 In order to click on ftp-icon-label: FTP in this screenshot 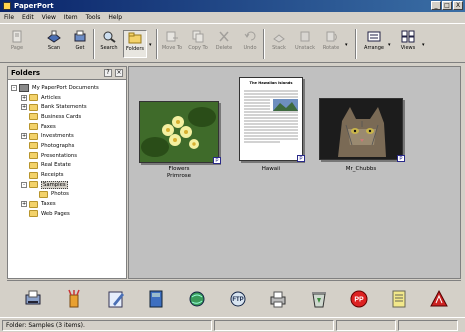, I will do `click(237, 300)`.